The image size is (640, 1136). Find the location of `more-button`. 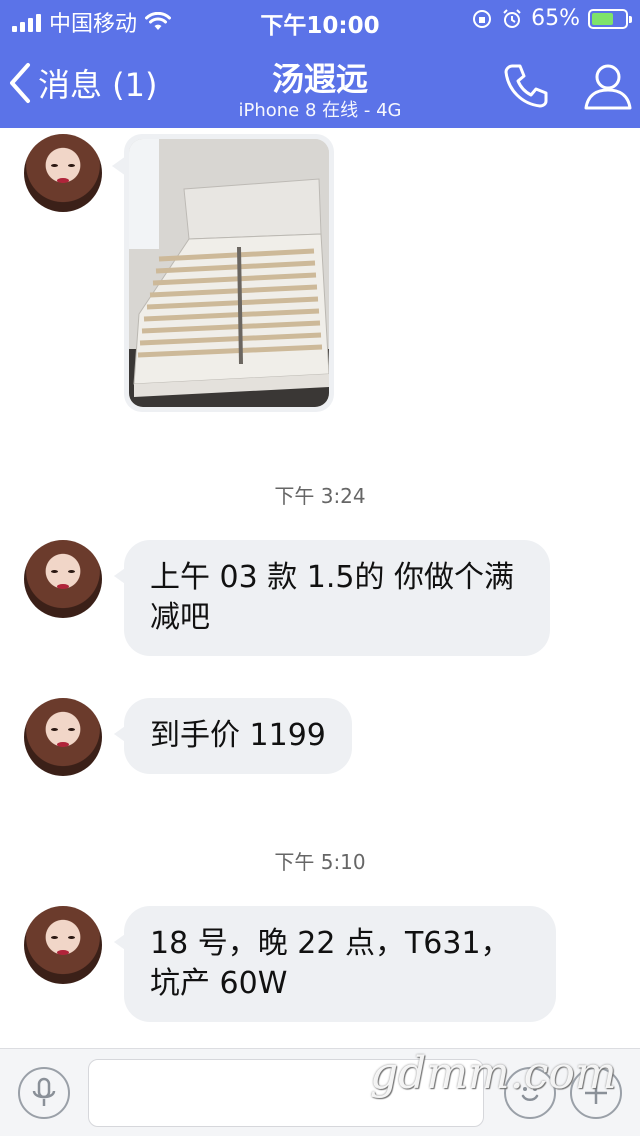

more-button is located at coordinates (596, 1093).